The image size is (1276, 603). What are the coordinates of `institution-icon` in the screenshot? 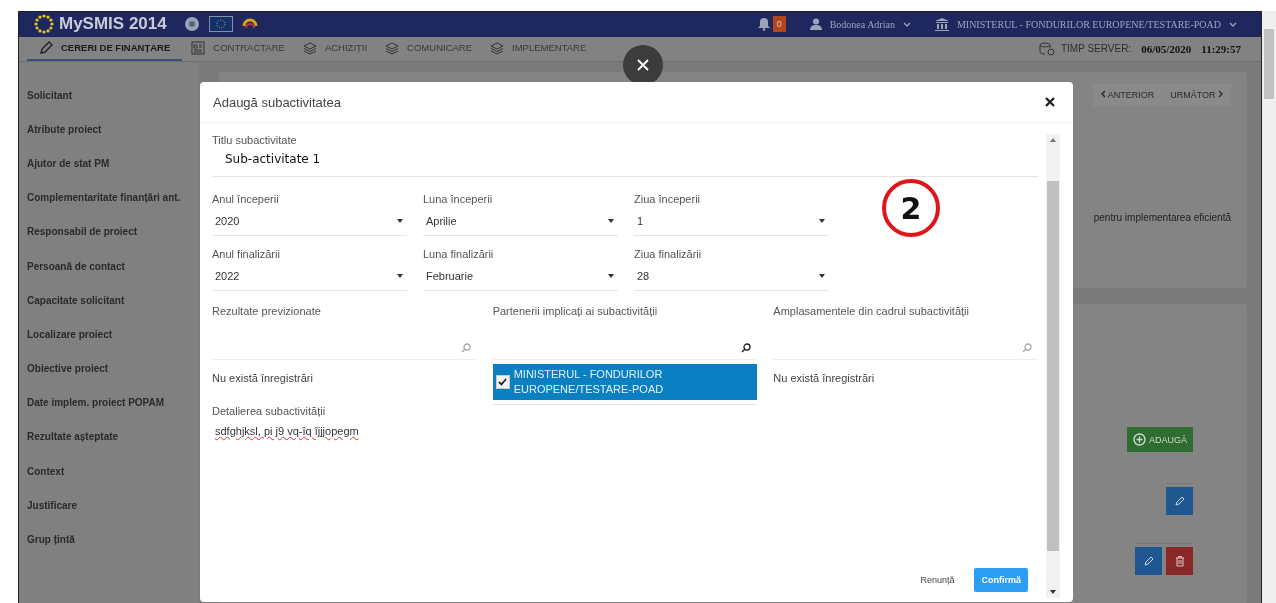 It's located at (941, 24).